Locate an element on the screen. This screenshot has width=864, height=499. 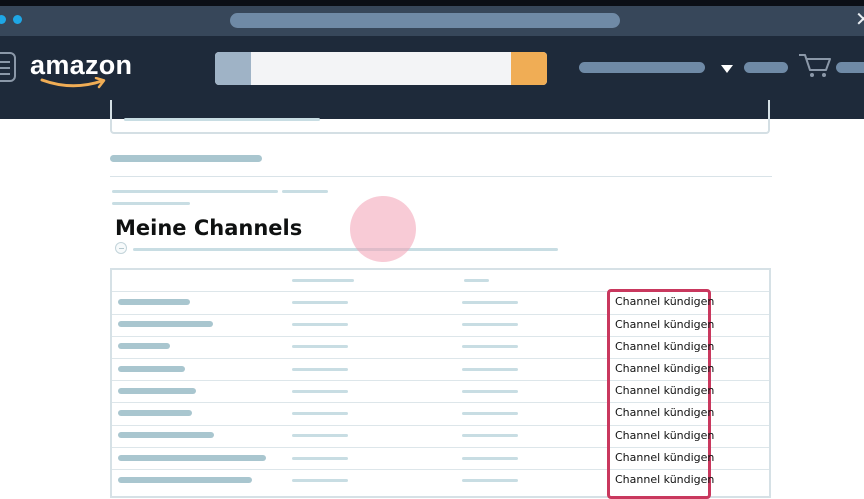
cart-icon is located at coordinates (815, 65).